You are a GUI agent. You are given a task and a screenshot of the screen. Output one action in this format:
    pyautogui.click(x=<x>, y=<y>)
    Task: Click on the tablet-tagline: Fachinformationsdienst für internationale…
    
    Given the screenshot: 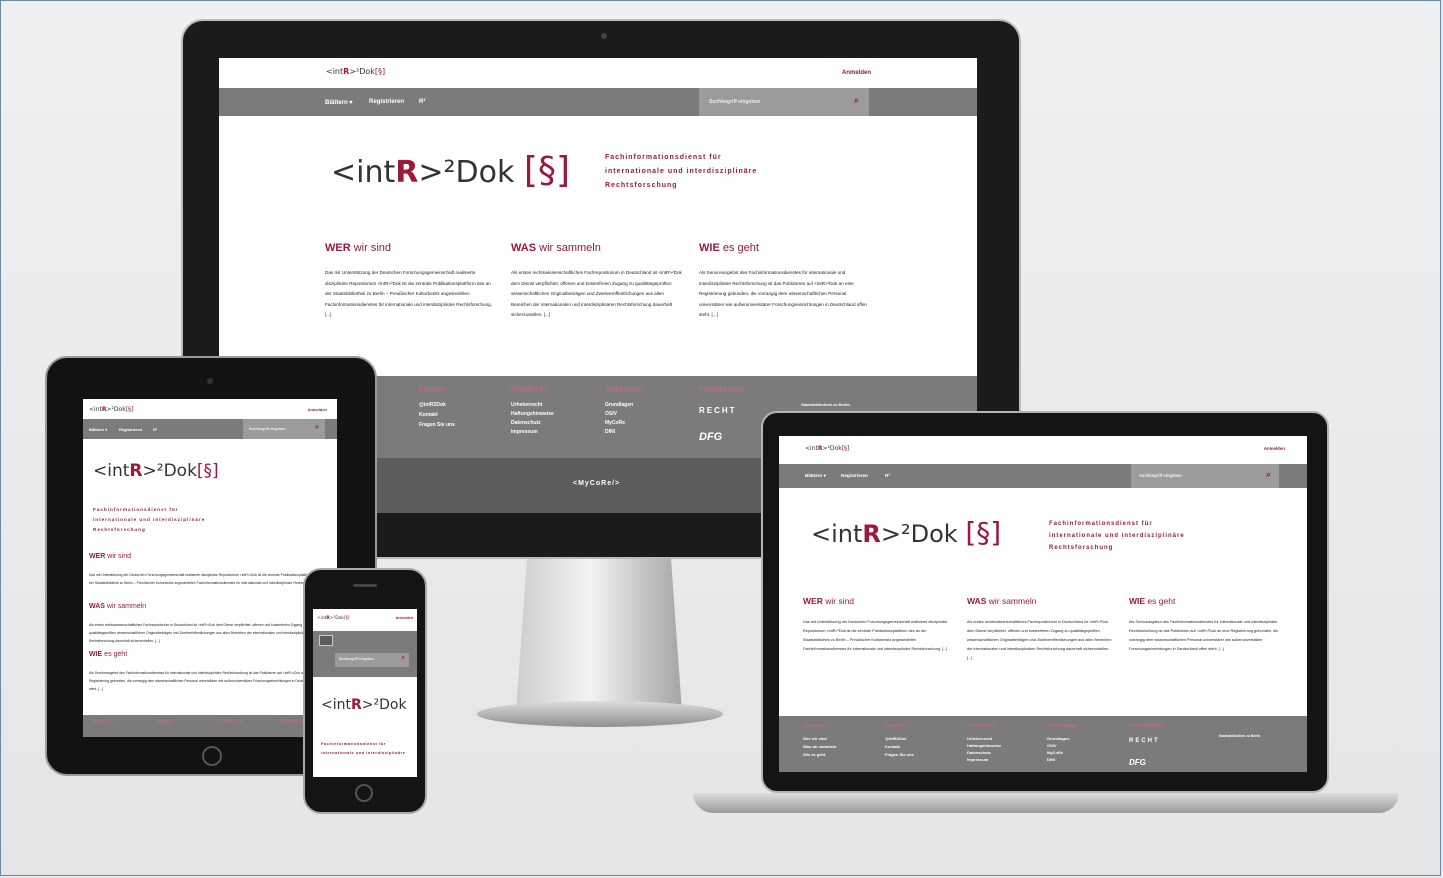 What is the action you would take?
    pyautogui.click(x=149, y=519)
    